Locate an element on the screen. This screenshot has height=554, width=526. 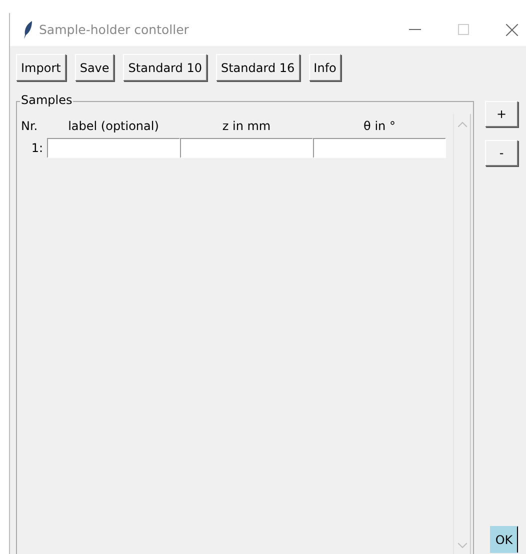
feather-icon is located at coordinates (28, 29).